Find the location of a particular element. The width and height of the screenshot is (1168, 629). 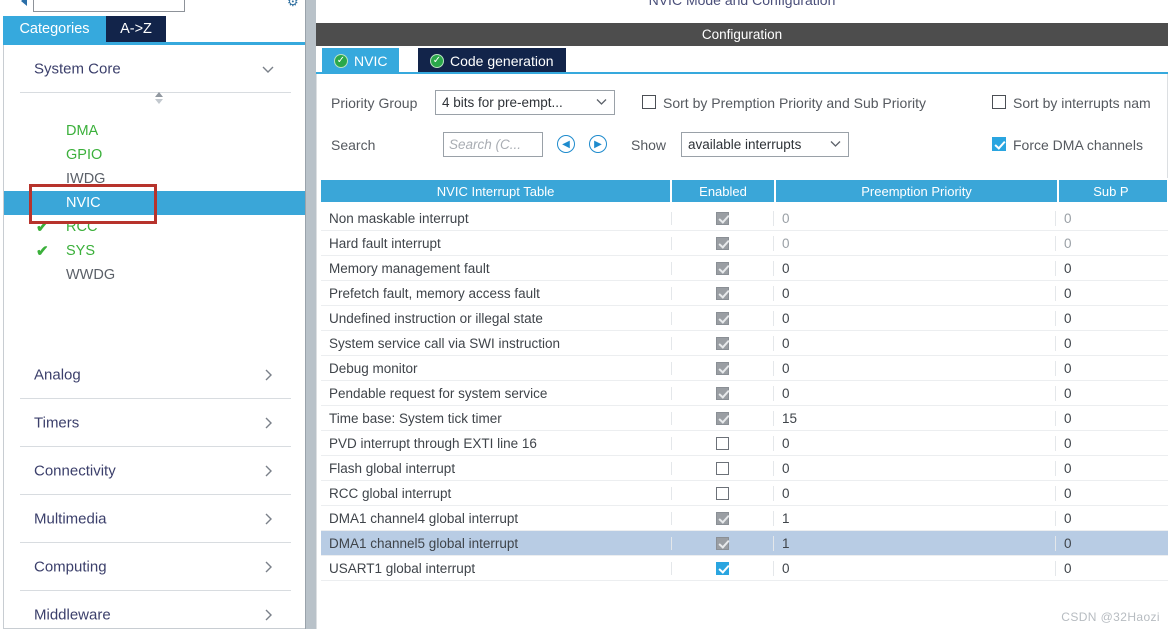

table-row: PVD interrupt through EXTI line 16 0 0 is located at coordinates (744, 443).